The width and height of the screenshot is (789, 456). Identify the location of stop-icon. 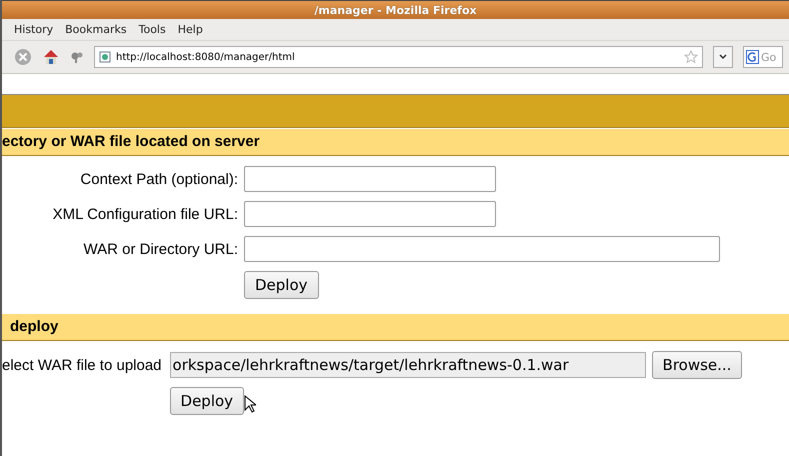
(23, 57).